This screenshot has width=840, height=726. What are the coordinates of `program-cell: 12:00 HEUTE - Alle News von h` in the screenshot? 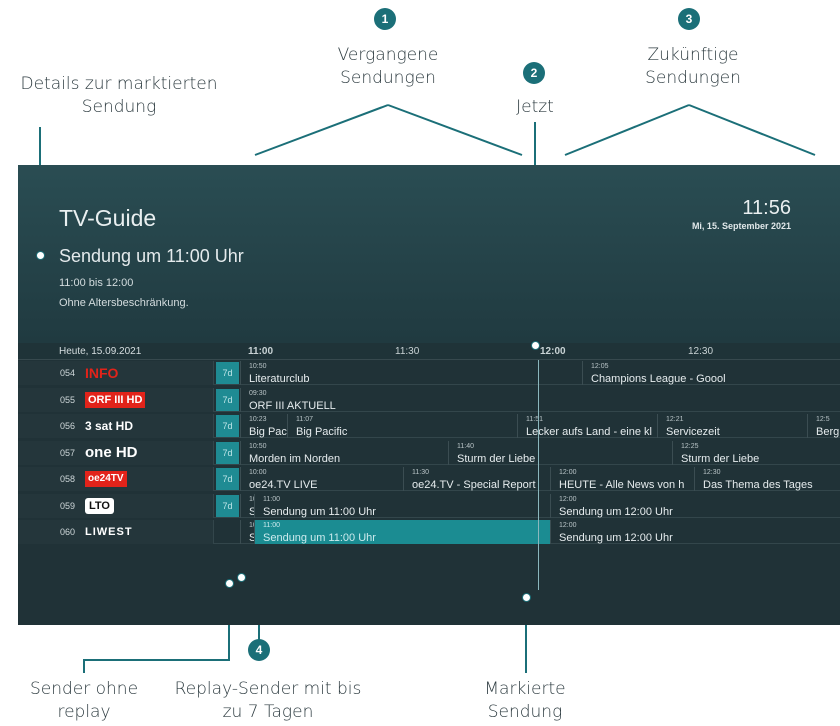 It's located at (622, 479).